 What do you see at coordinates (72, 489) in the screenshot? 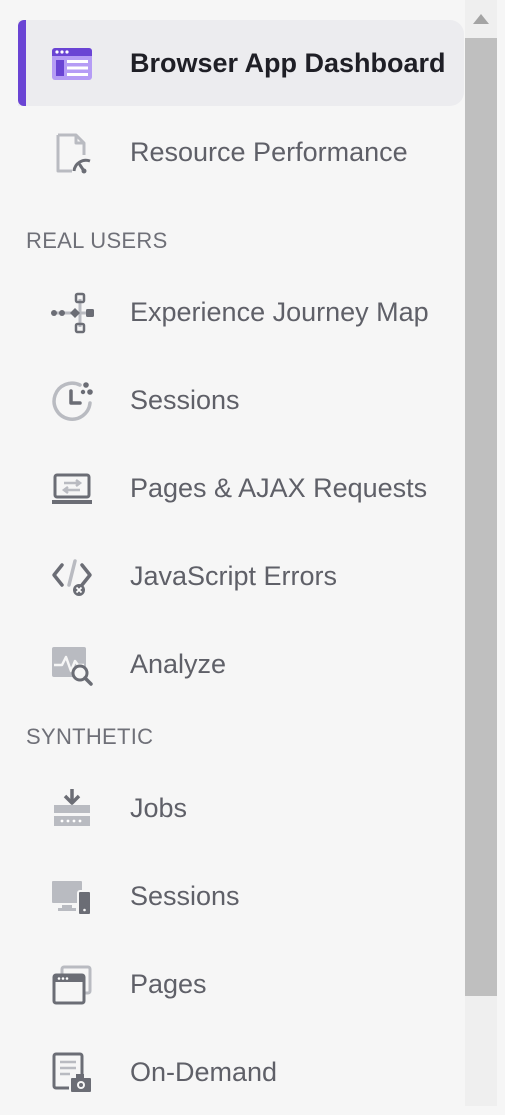
I see `laptop-requests-icon` at bounding box center [72, 489].